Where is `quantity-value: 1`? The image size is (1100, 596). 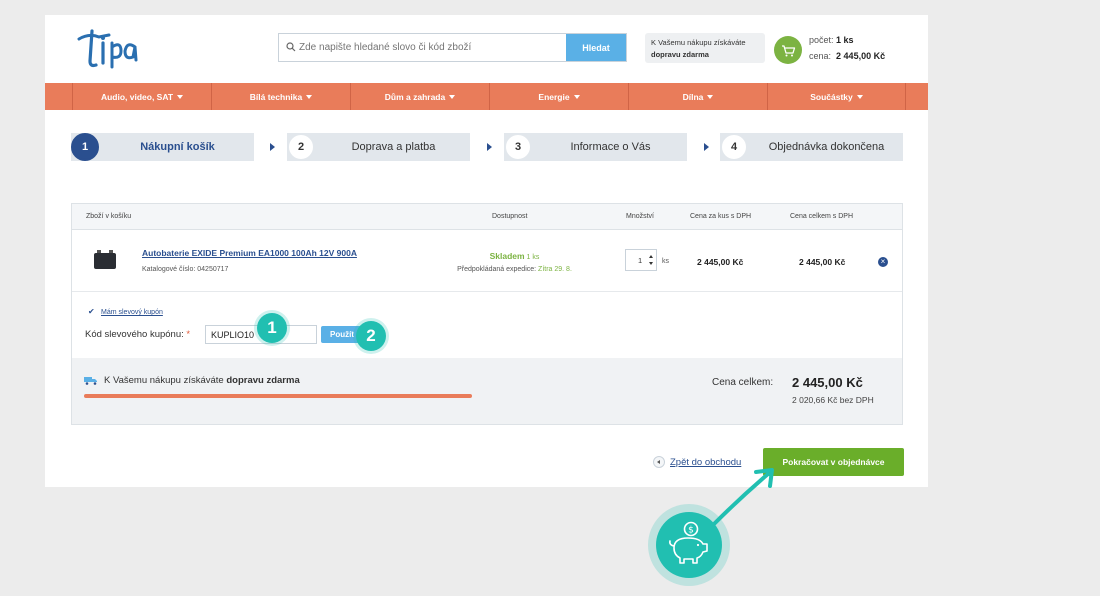 quantity-value: 1 is located at coordinates (640, 260).